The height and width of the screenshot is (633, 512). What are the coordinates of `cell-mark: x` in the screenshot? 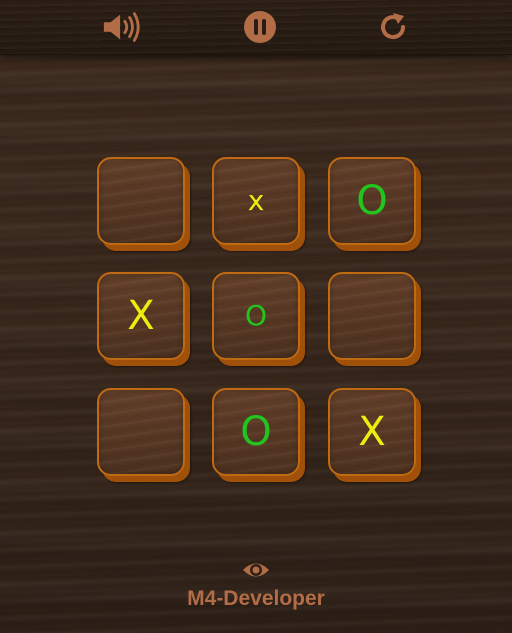 It's located at (256, 200).